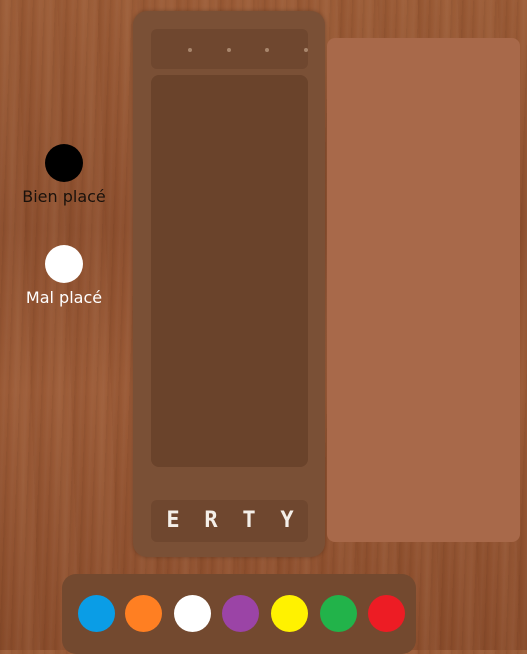  I want to click on legend-well-placed: Bien placé, so click(64, 175).